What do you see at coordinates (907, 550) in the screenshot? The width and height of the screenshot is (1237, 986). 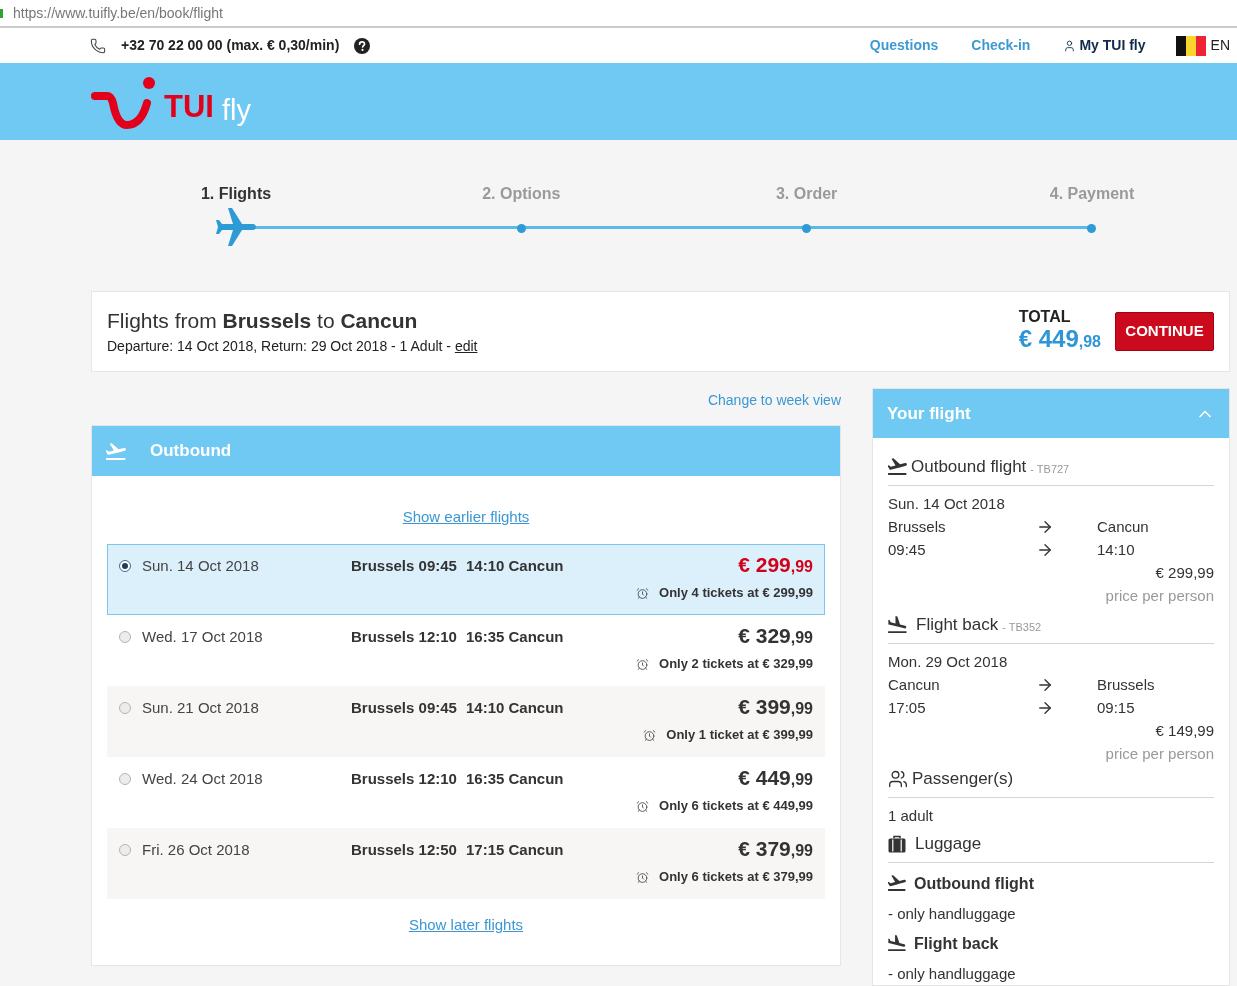 I see `departure-time: 09:45` at bounding box center [907, 550].